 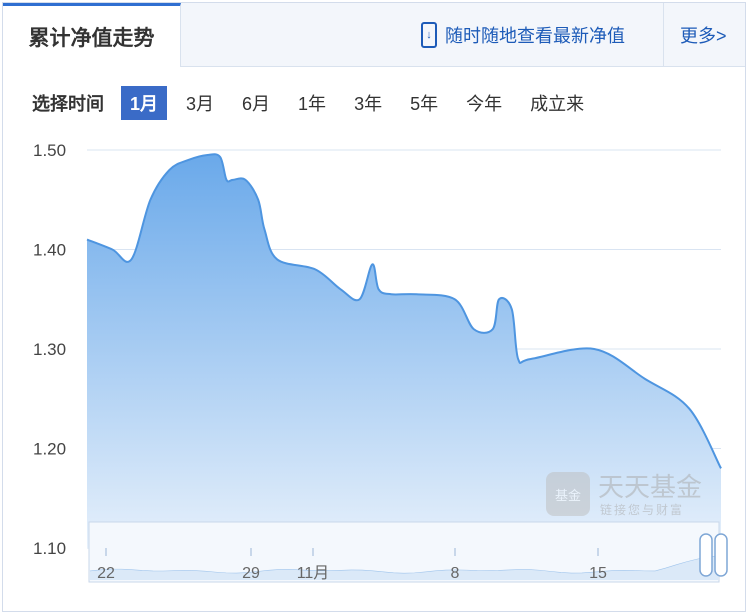 I want to click on range-navigator: 22 29 11月 8 15, so click(x=408, y=552).